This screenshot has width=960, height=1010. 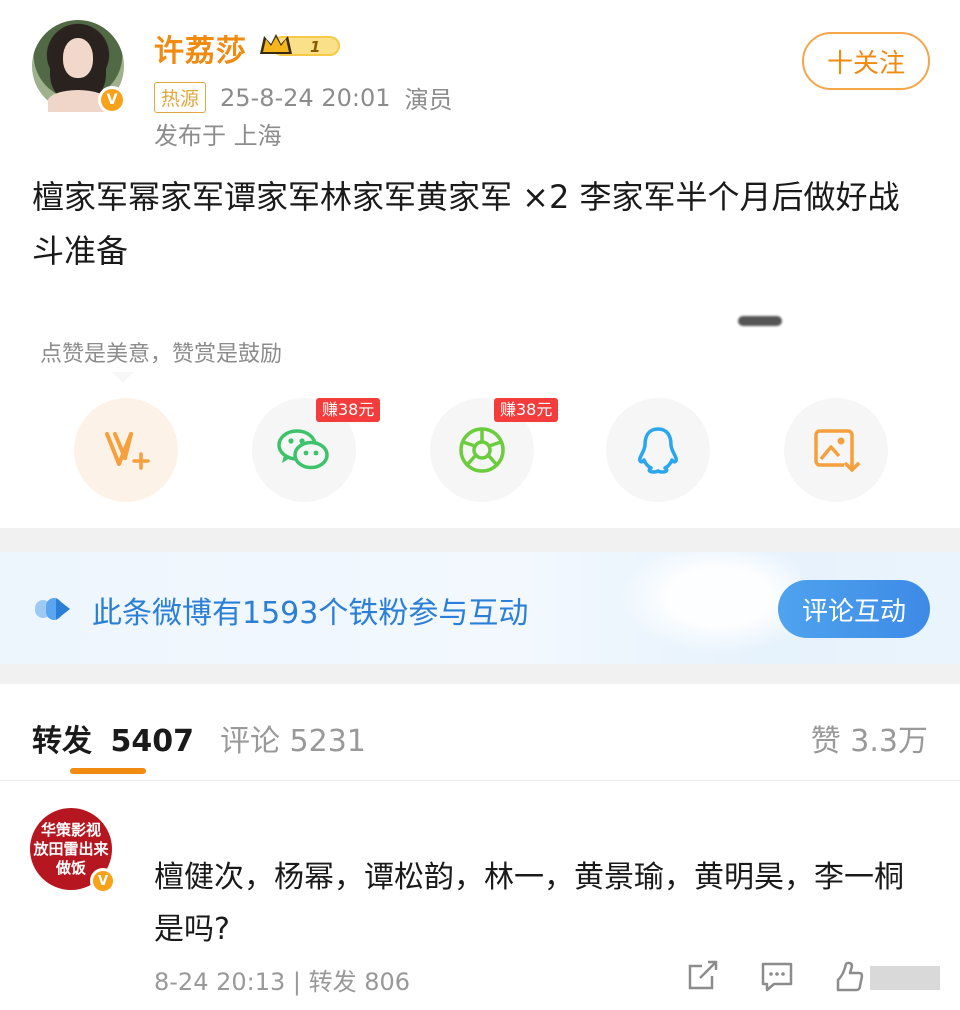 I want to click on wechat-icon, so click(x=303, y=449).